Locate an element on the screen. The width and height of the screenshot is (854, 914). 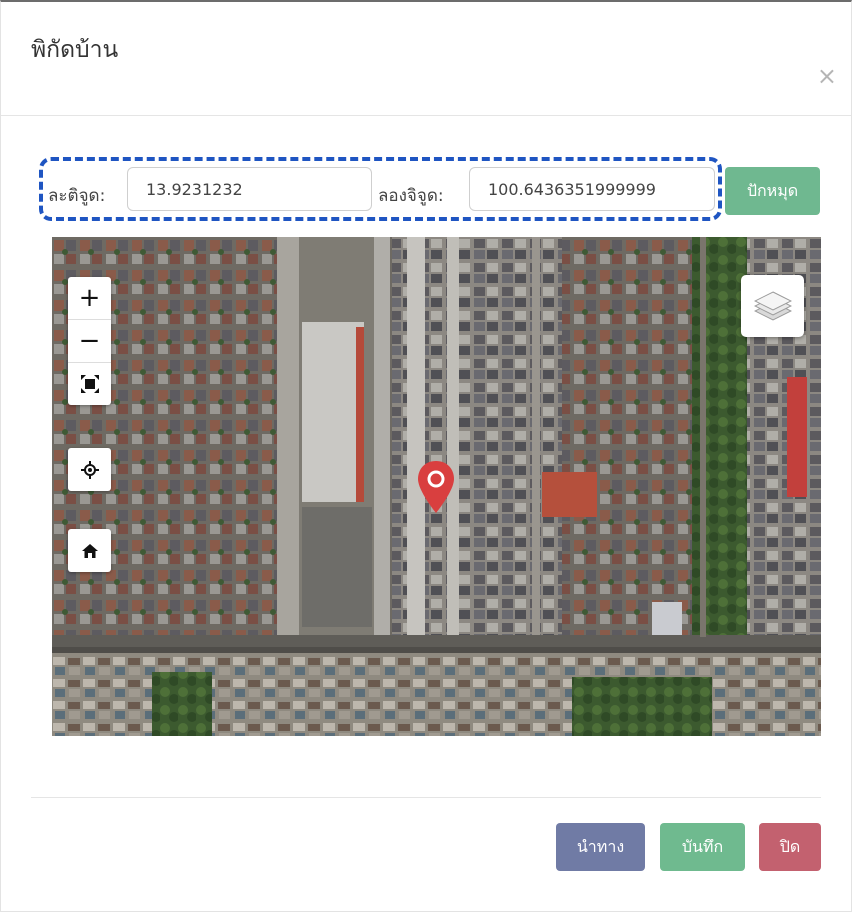
map-pin-icon is located at coordinates (436, 487).